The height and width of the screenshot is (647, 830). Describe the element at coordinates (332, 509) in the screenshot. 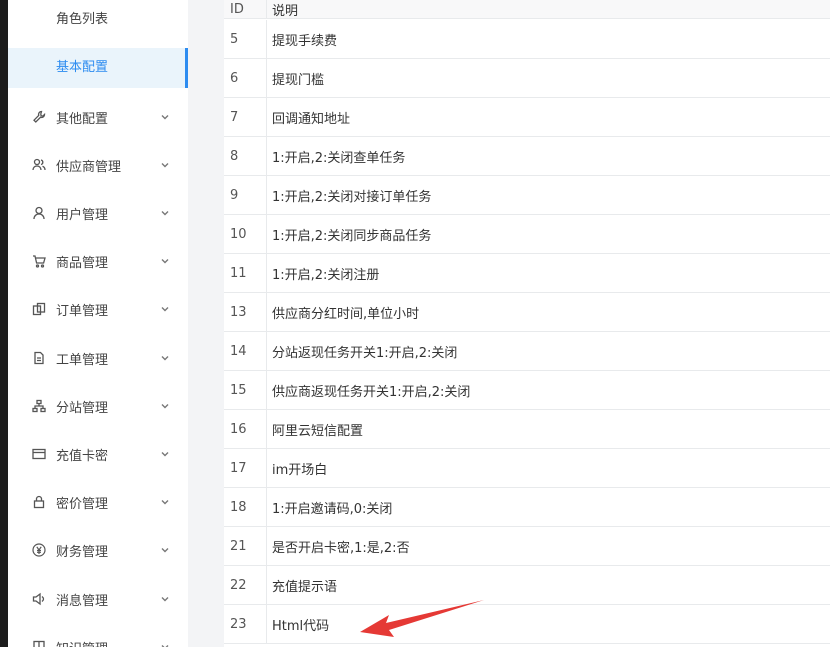

I see `cell-desc: 1:开启邀请码,0:关闭` at that location.